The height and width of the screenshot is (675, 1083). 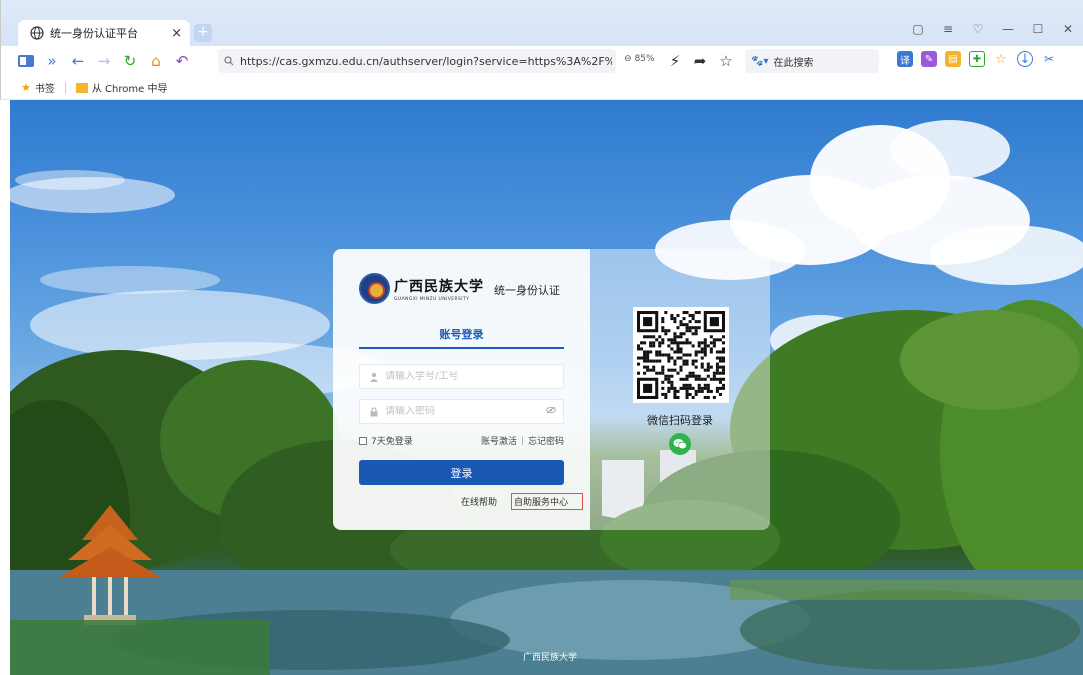 I want to click on link-divider, so click(x=522, y=440).